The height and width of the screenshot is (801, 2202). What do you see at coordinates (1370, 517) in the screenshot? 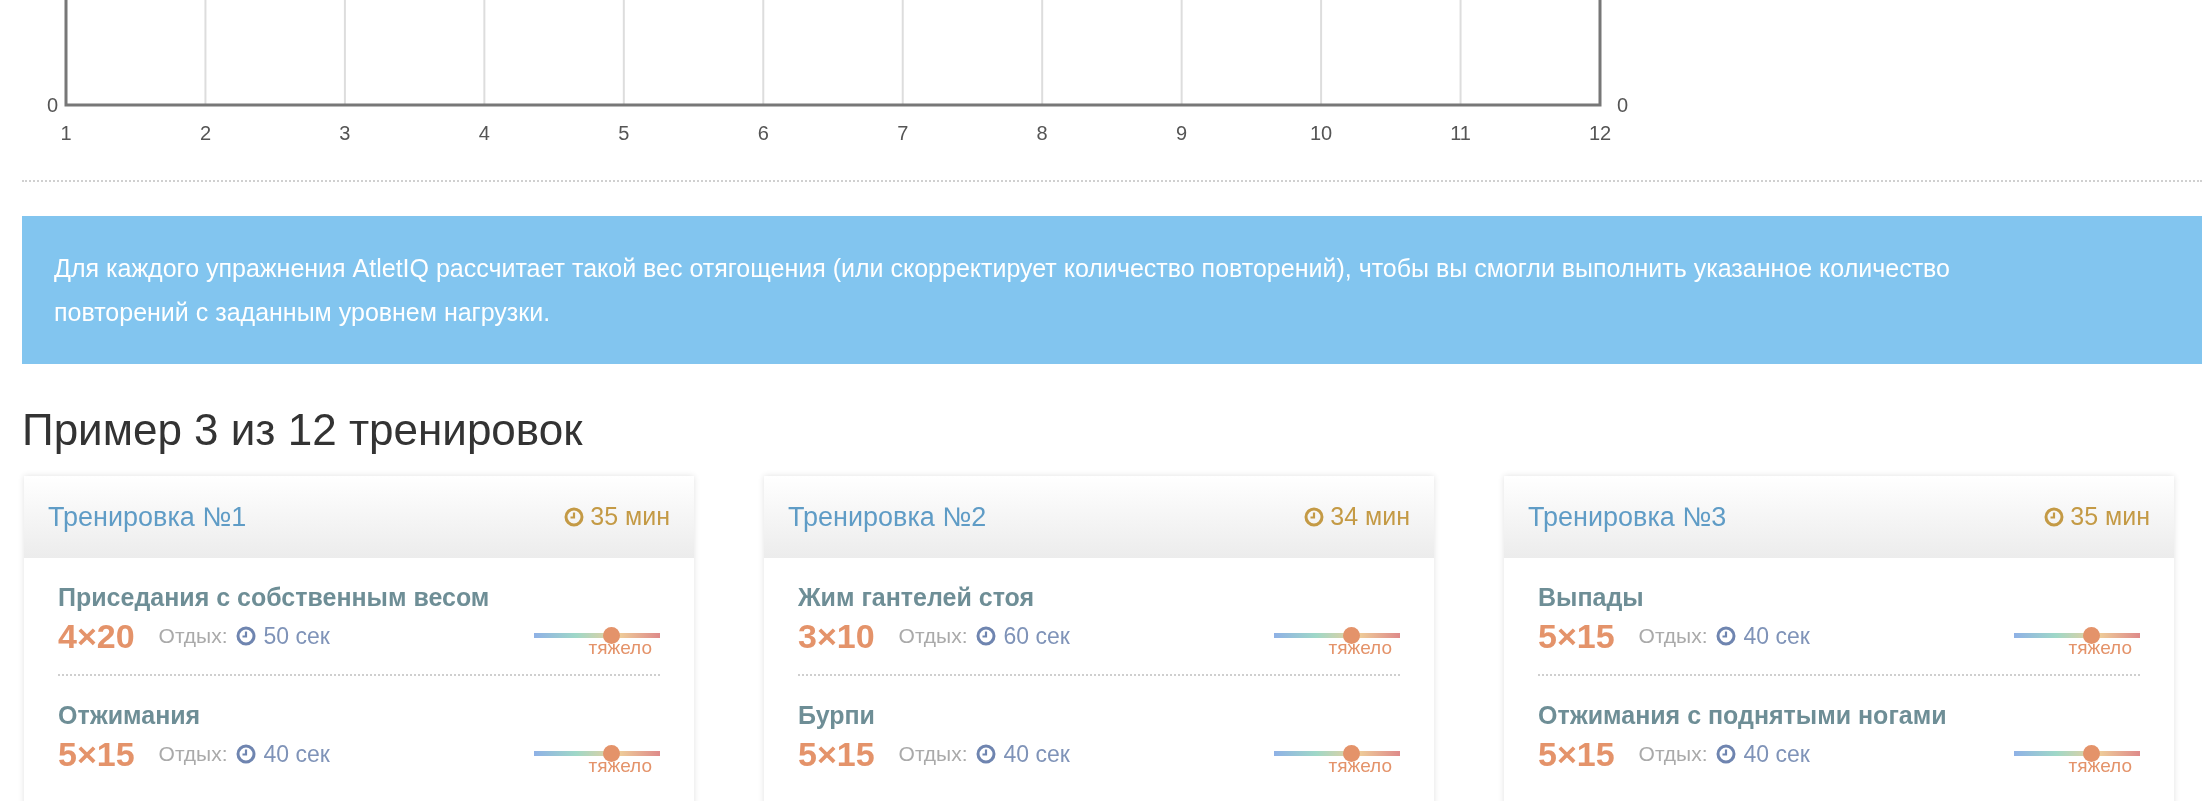
I see `duration: 34 мин` at bounding box center [1370, 517].